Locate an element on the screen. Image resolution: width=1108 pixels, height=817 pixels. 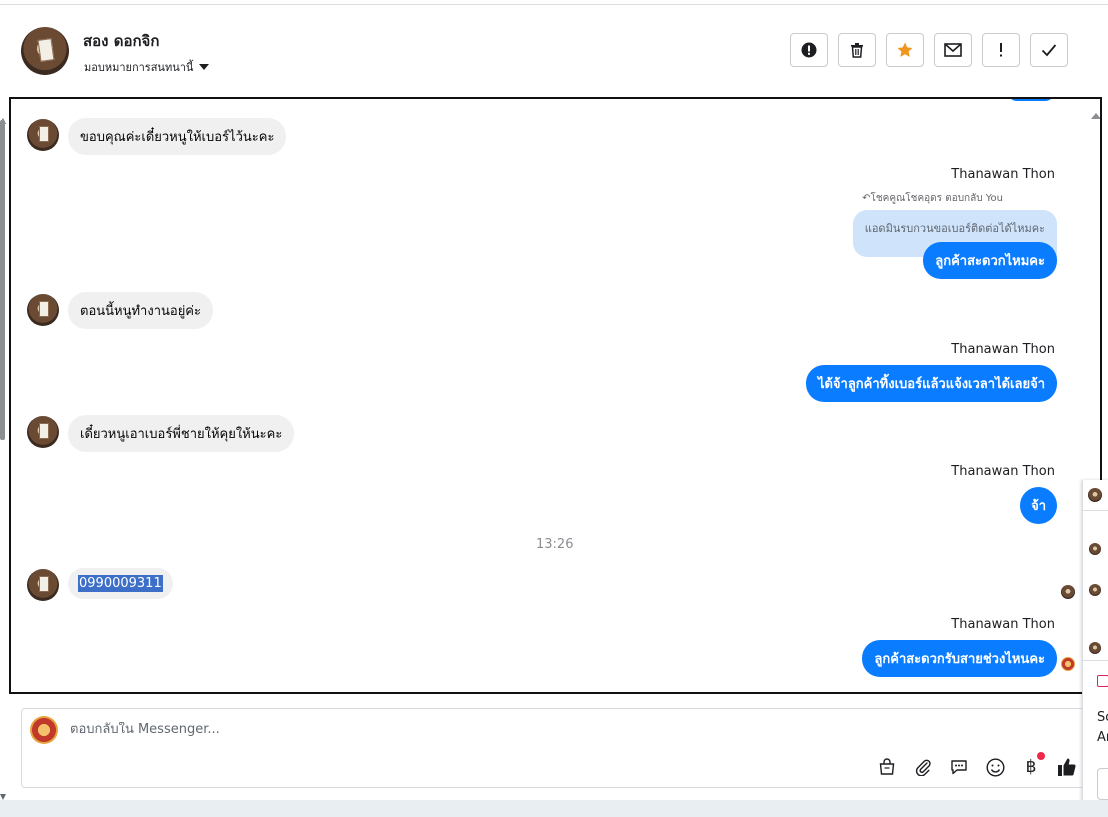
notification-dot is located at coordinates (1041, 756).